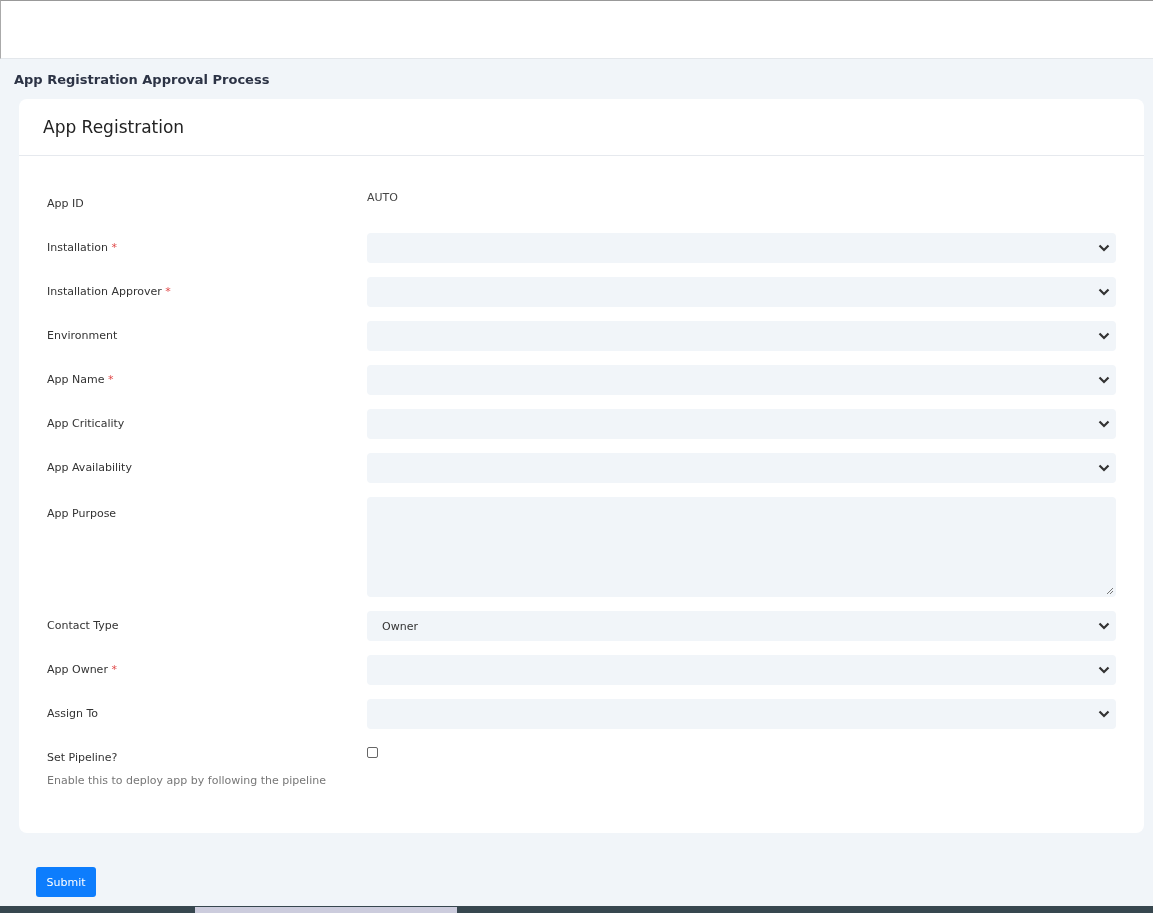  I want to click on checkbox, so click(372, 752).